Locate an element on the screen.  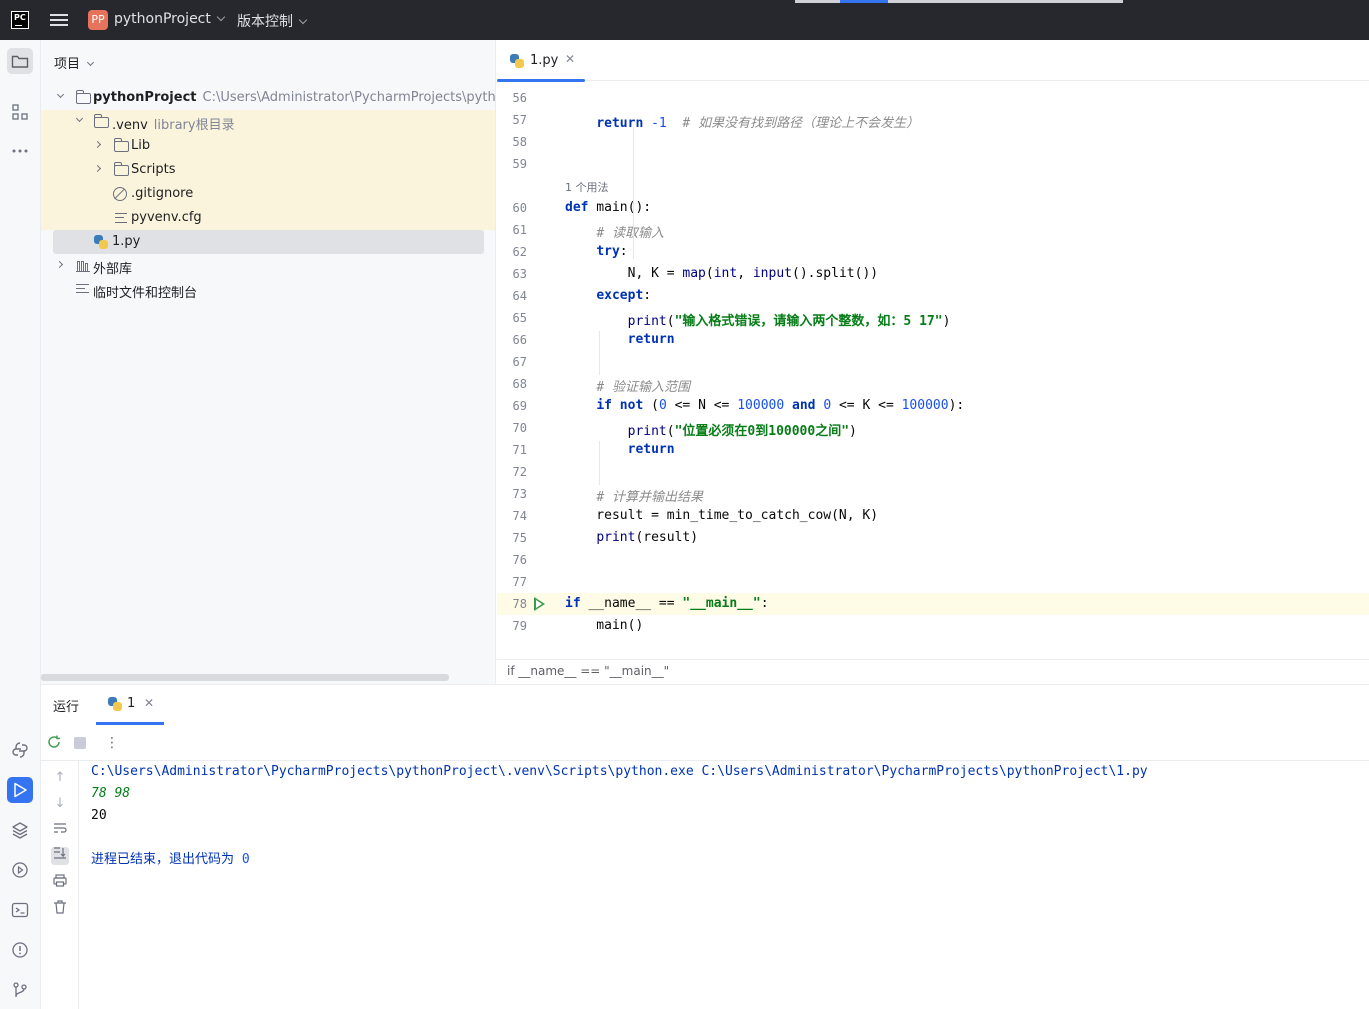
stop-icon is located at coordinates (80, 743).